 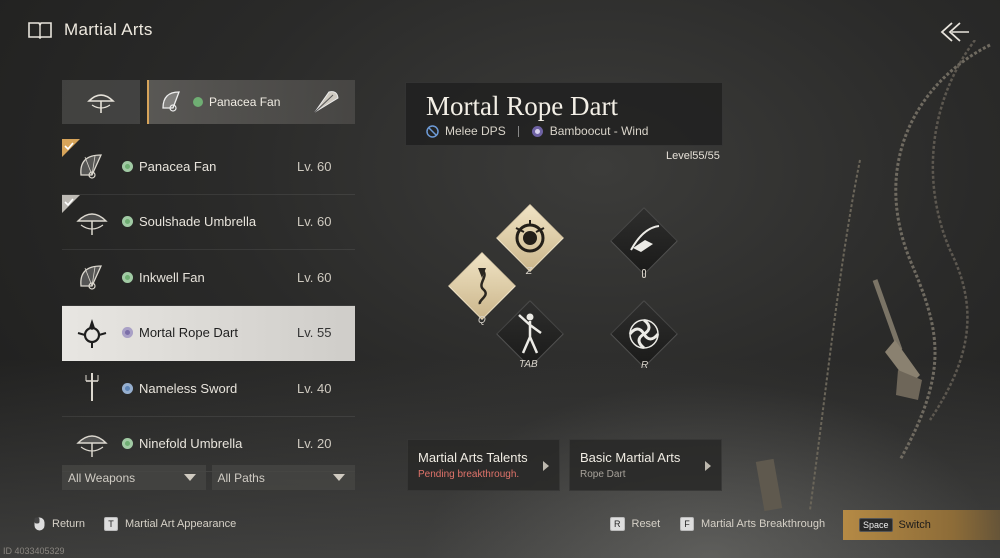 What do you see at coordinates (617, 524) in the screenshot?
I see `key-r-icon: R` at bounding box center [617, 524].